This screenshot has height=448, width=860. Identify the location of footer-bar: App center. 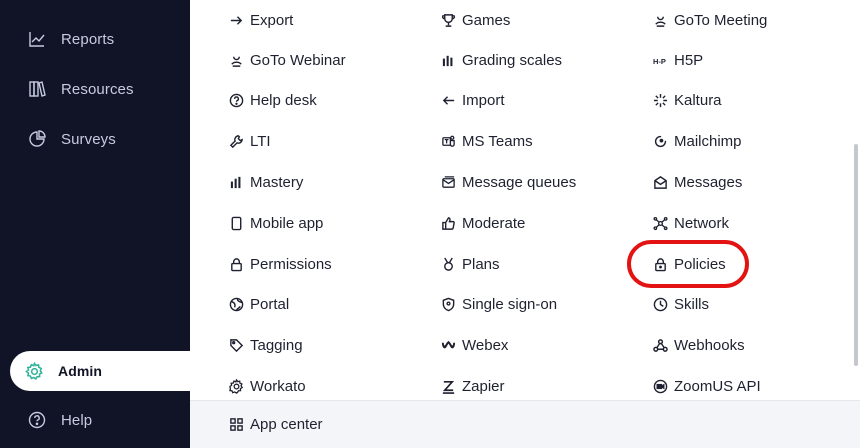
(525, 424).